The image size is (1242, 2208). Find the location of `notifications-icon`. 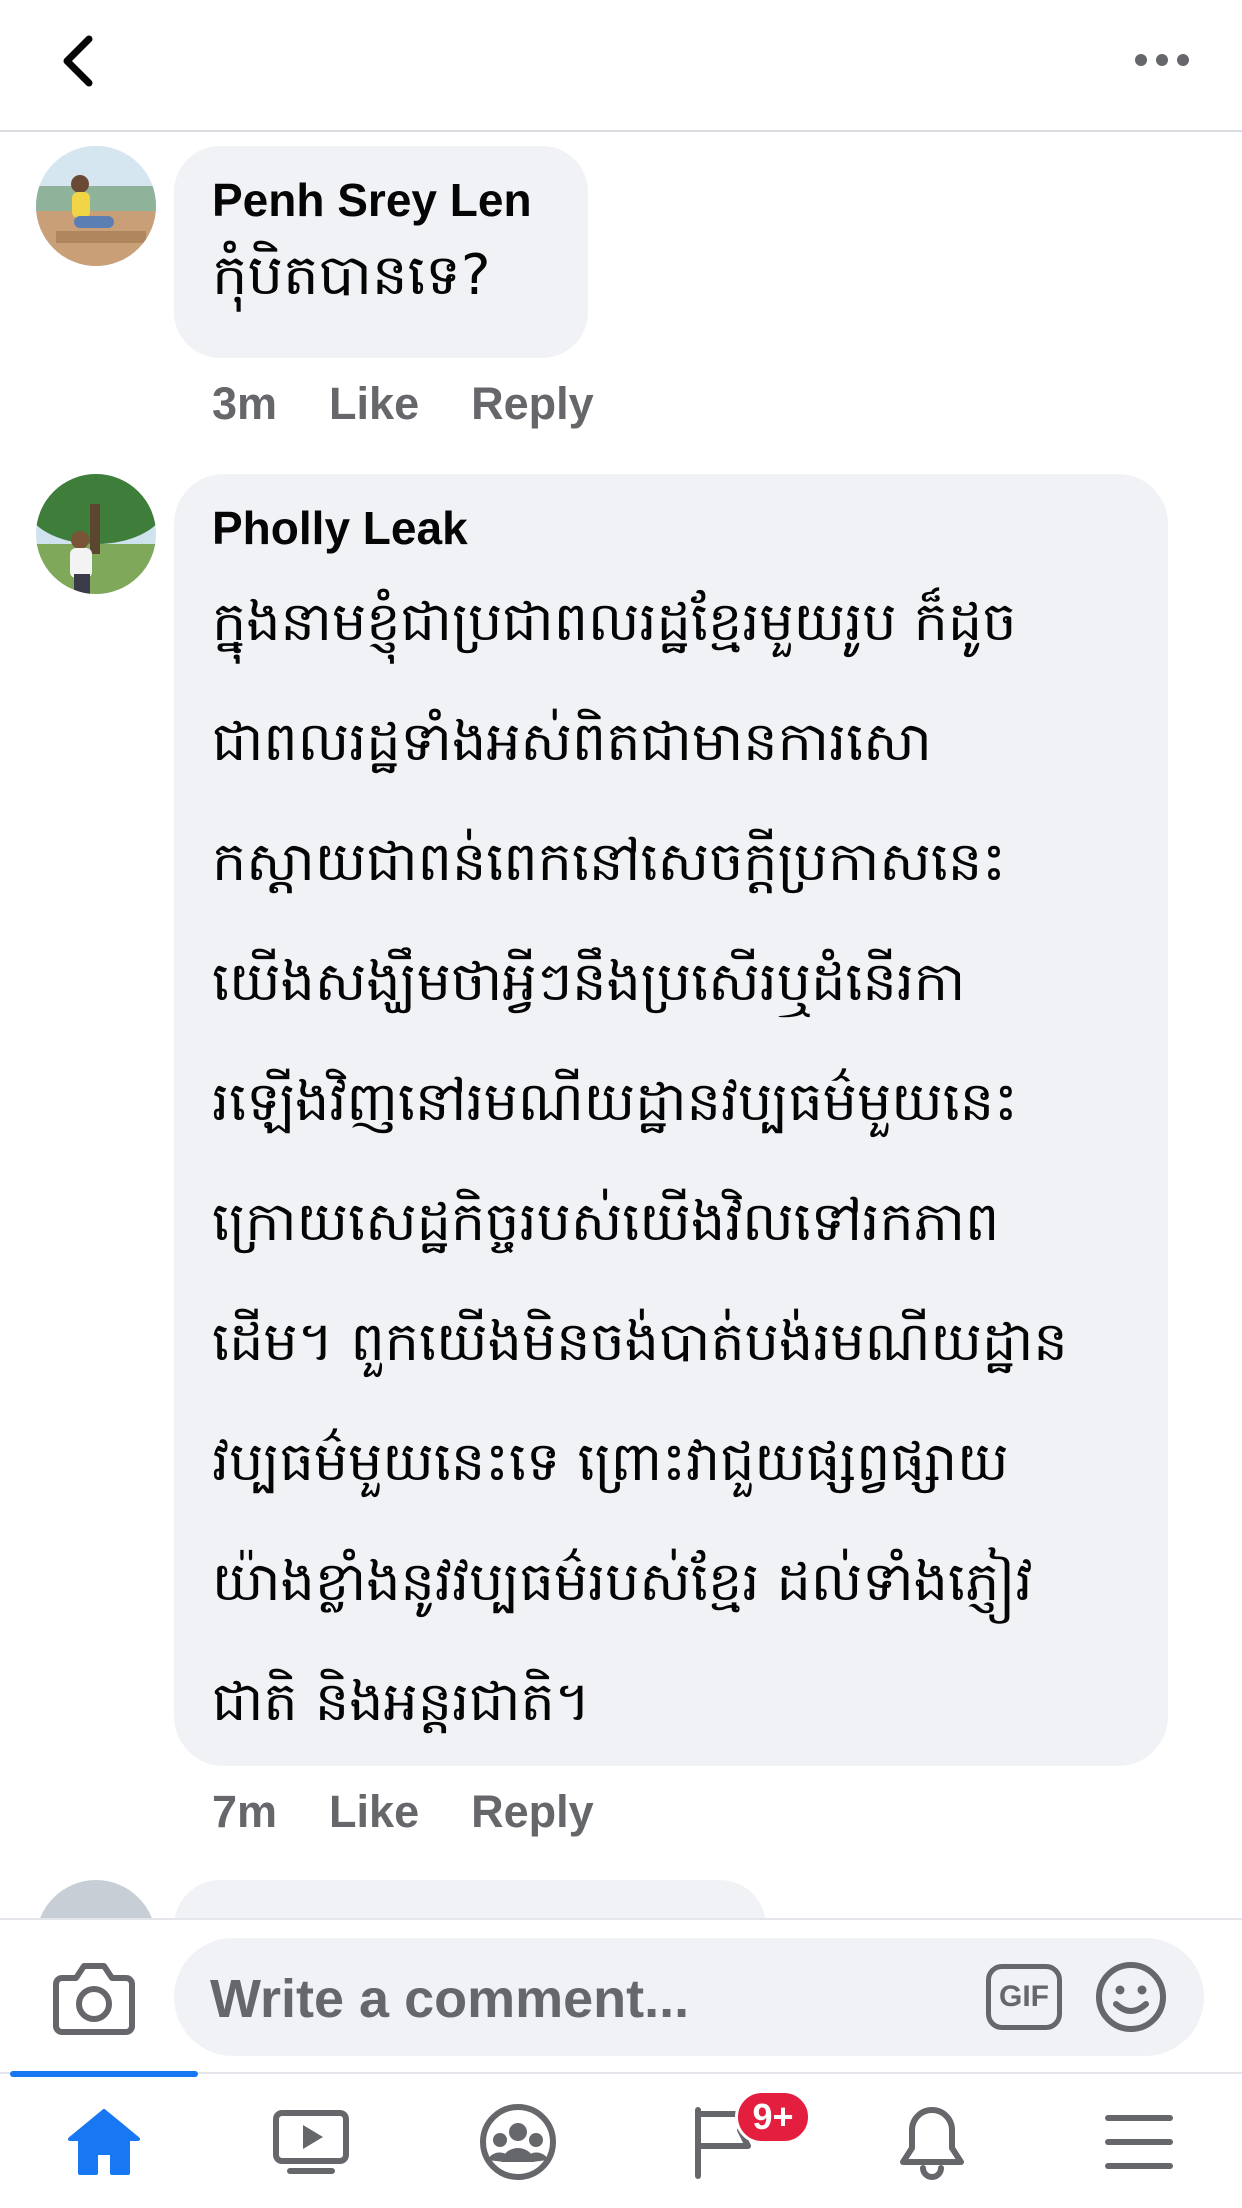

notifications-icon is located at coordinates (931, 2143).